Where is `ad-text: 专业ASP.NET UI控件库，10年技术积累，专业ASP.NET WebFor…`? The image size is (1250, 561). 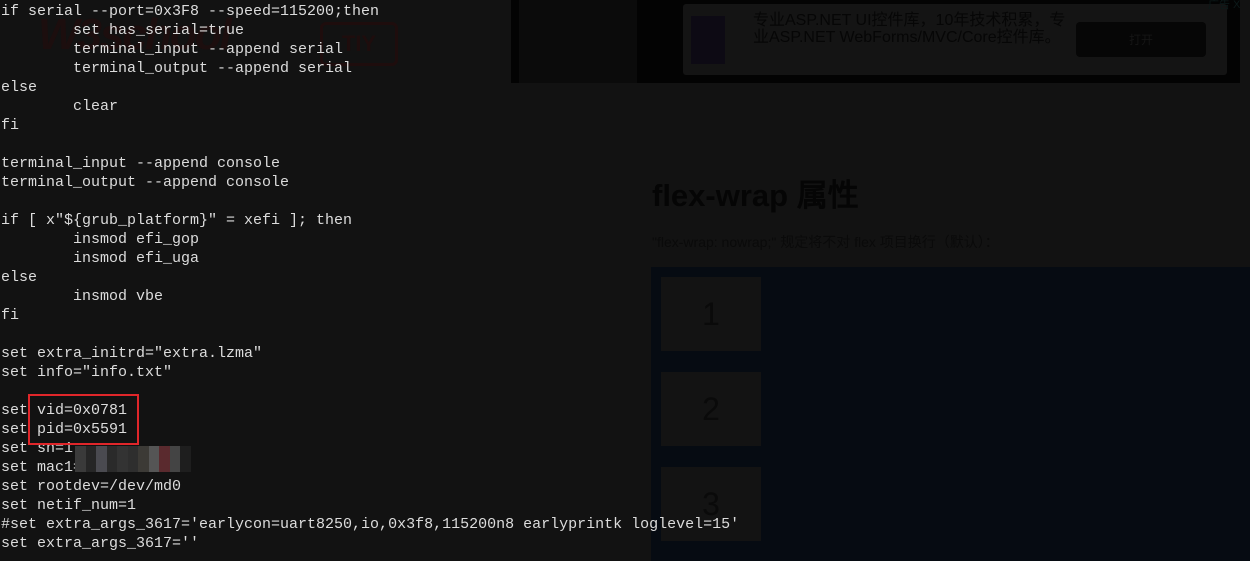
ad-text: 专业ASP.NET UI控件库，10年技术积累，专业ASP.NET WebFor… is located at coordinates (909, 29).